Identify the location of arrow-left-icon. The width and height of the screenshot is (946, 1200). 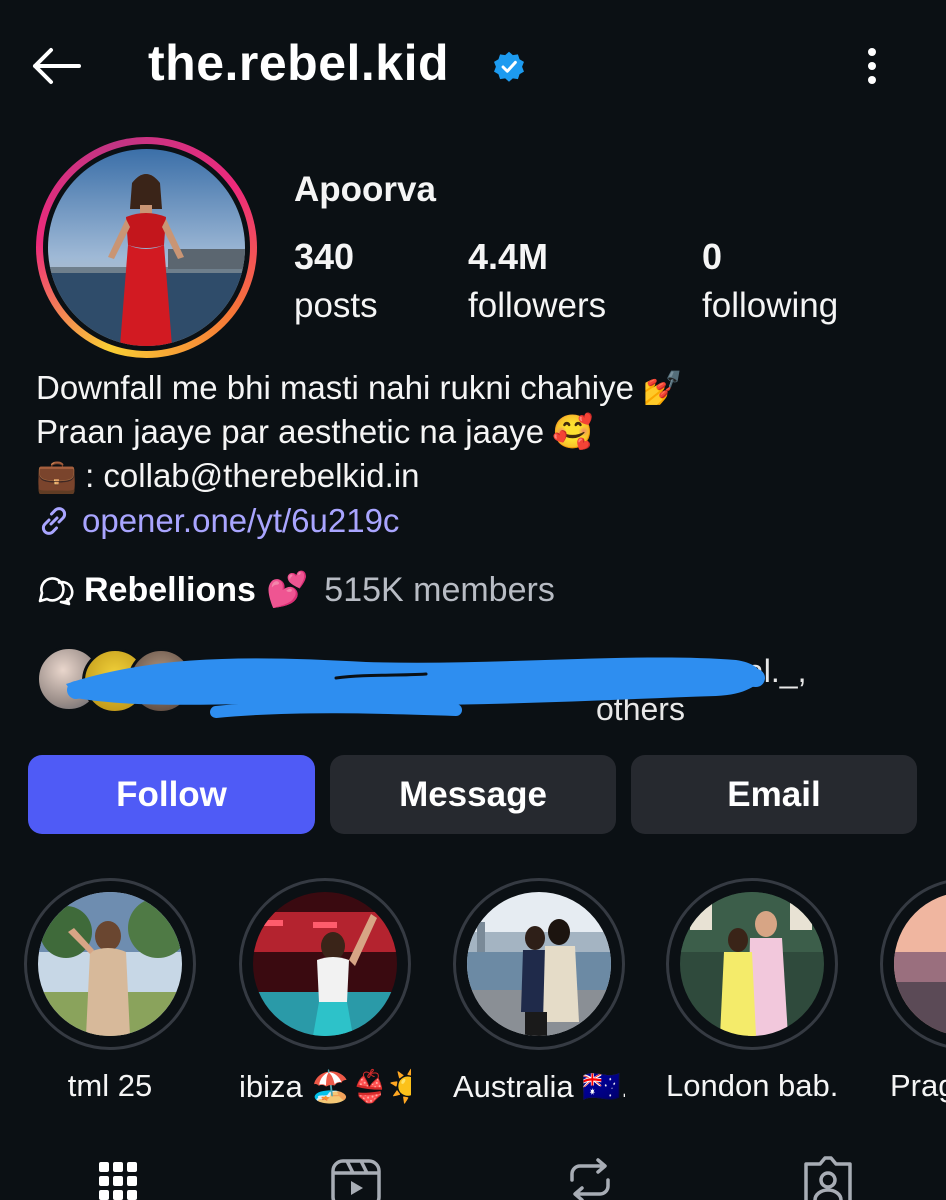
(57, 66).